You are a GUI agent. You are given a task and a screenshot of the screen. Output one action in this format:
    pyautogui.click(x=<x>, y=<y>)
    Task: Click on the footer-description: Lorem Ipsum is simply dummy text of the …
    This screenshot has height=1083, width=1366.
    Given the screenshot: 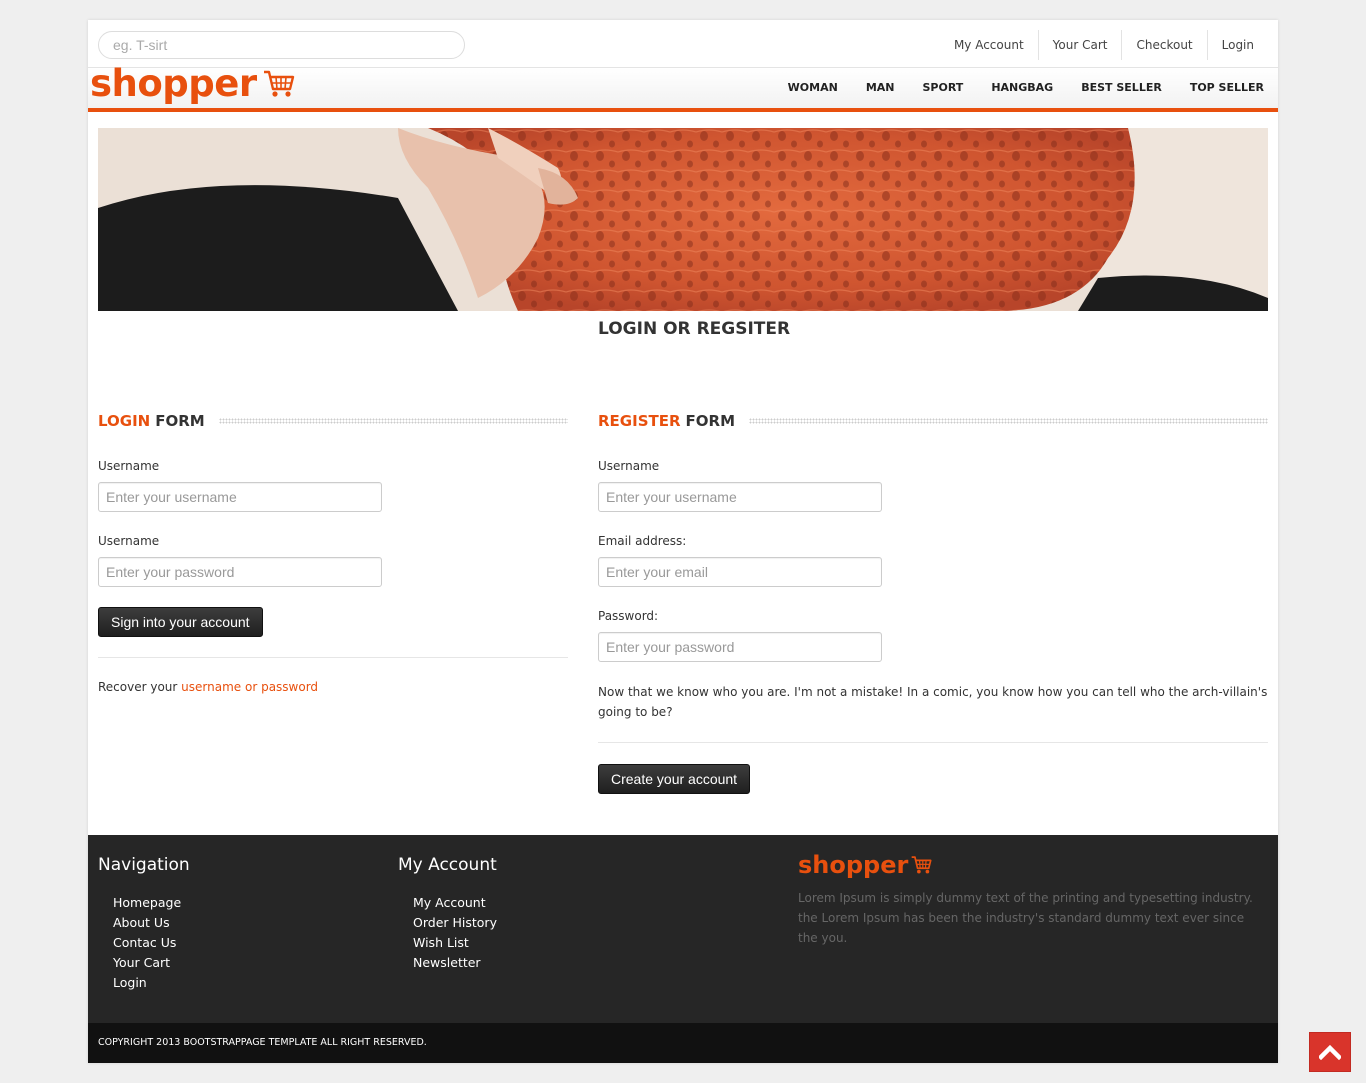 What is the action you would take?
    pyautogui.click(x=1025, y=918)
    